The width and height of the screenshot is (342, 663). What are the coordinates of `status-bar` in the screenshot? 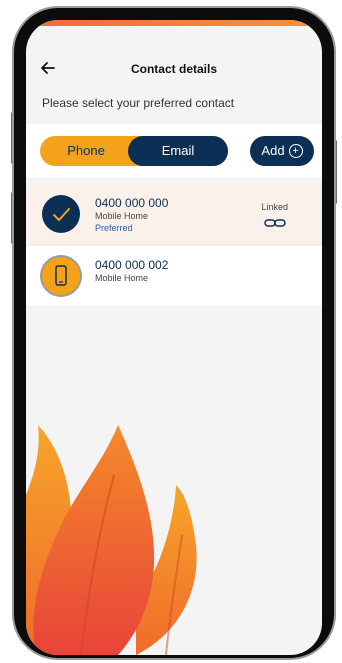 It's located at (174, 23).